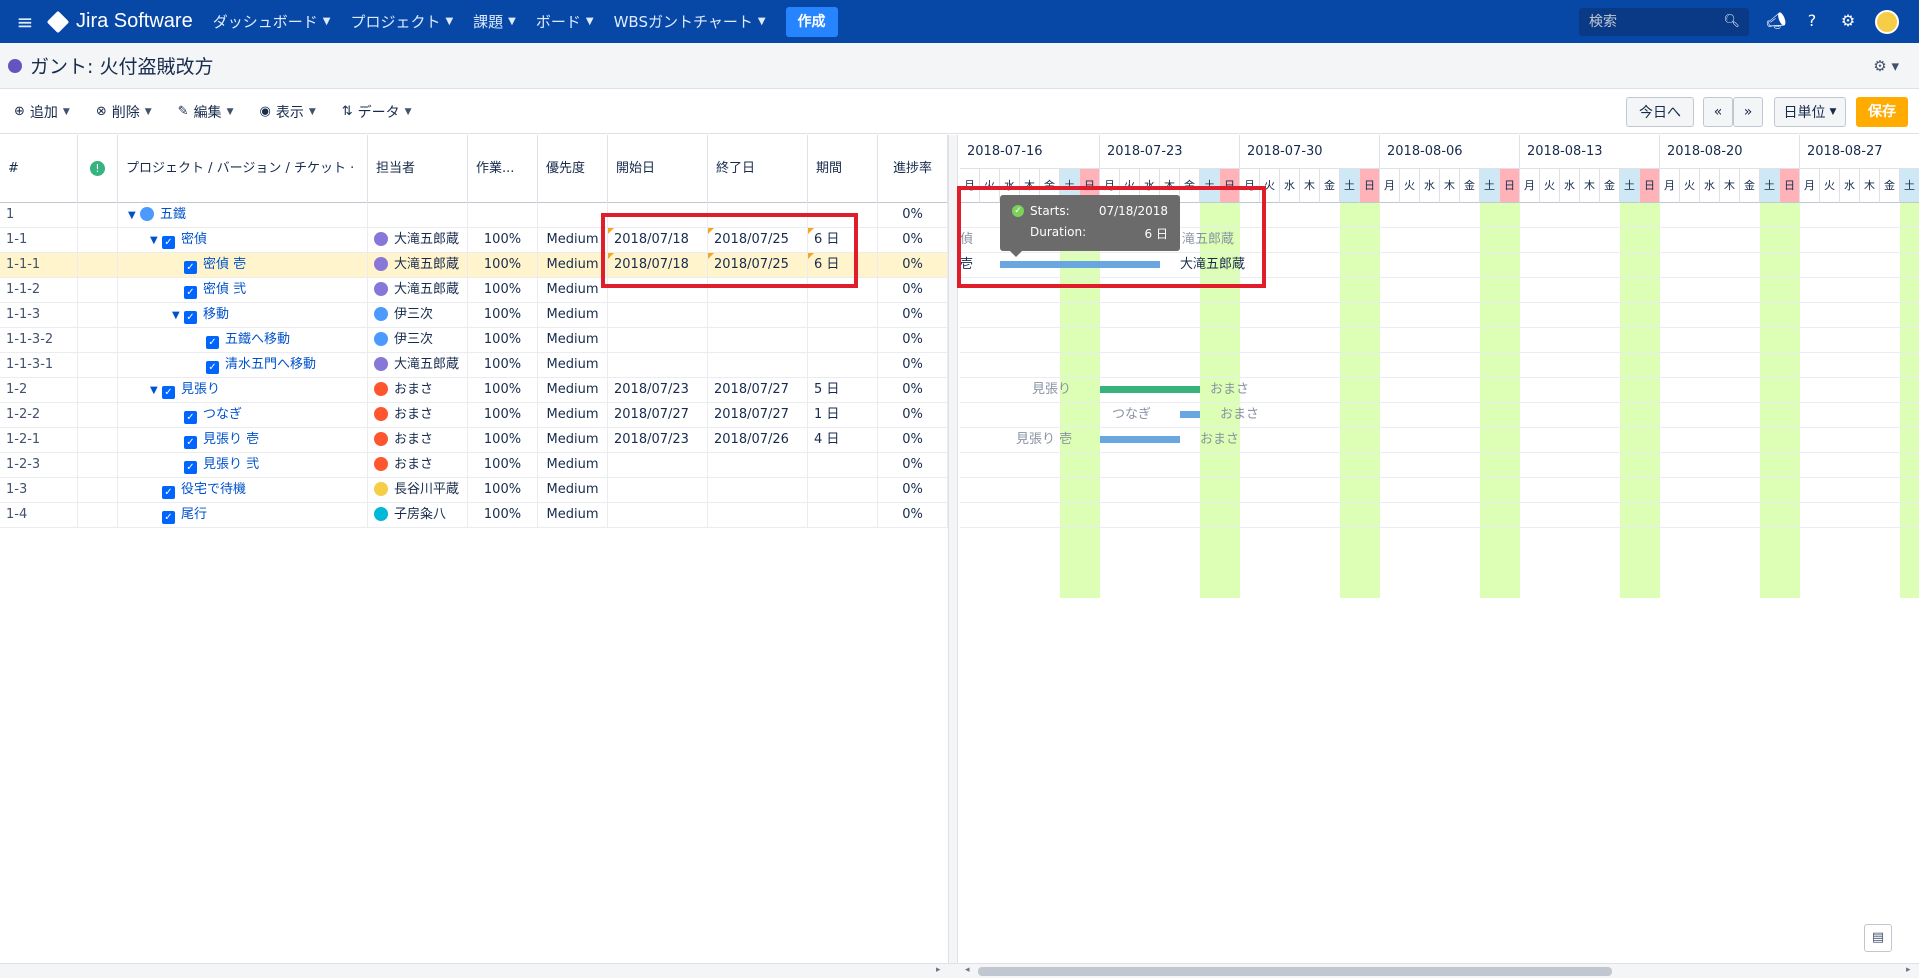 The image size is (1919, 978). I want to click on table-row: 1-1-3 ▼ ✓ 移動 伊三次 100% Medium 0%, so click(474, 315).